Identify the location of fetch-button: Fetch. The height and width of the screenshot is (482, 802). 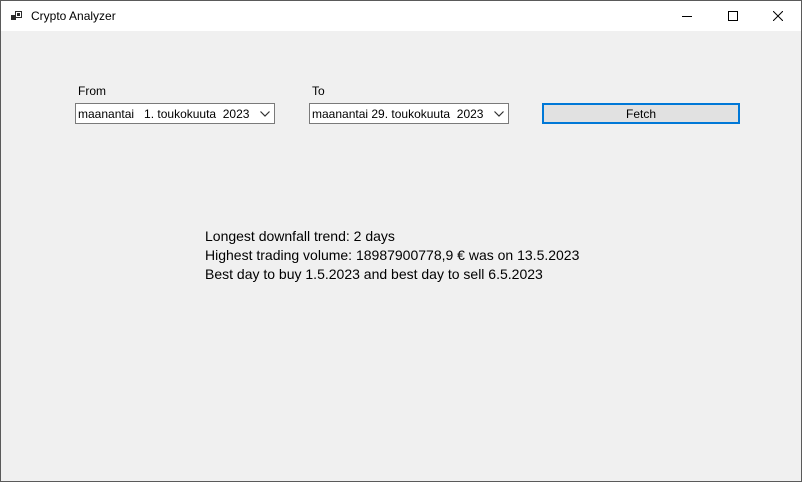
(641, 113).